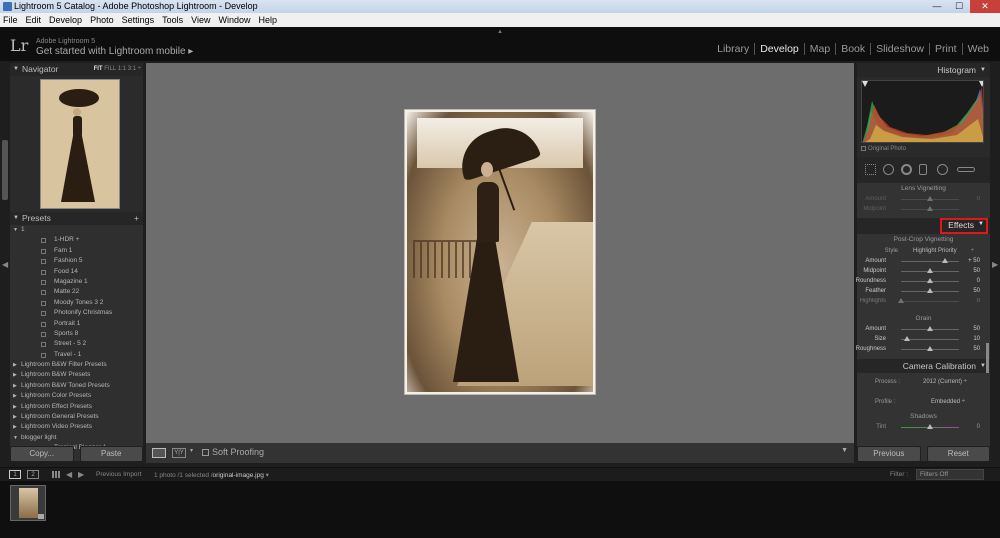  I want to click on presets-header: ▼ Presets +, so click(76, 218).